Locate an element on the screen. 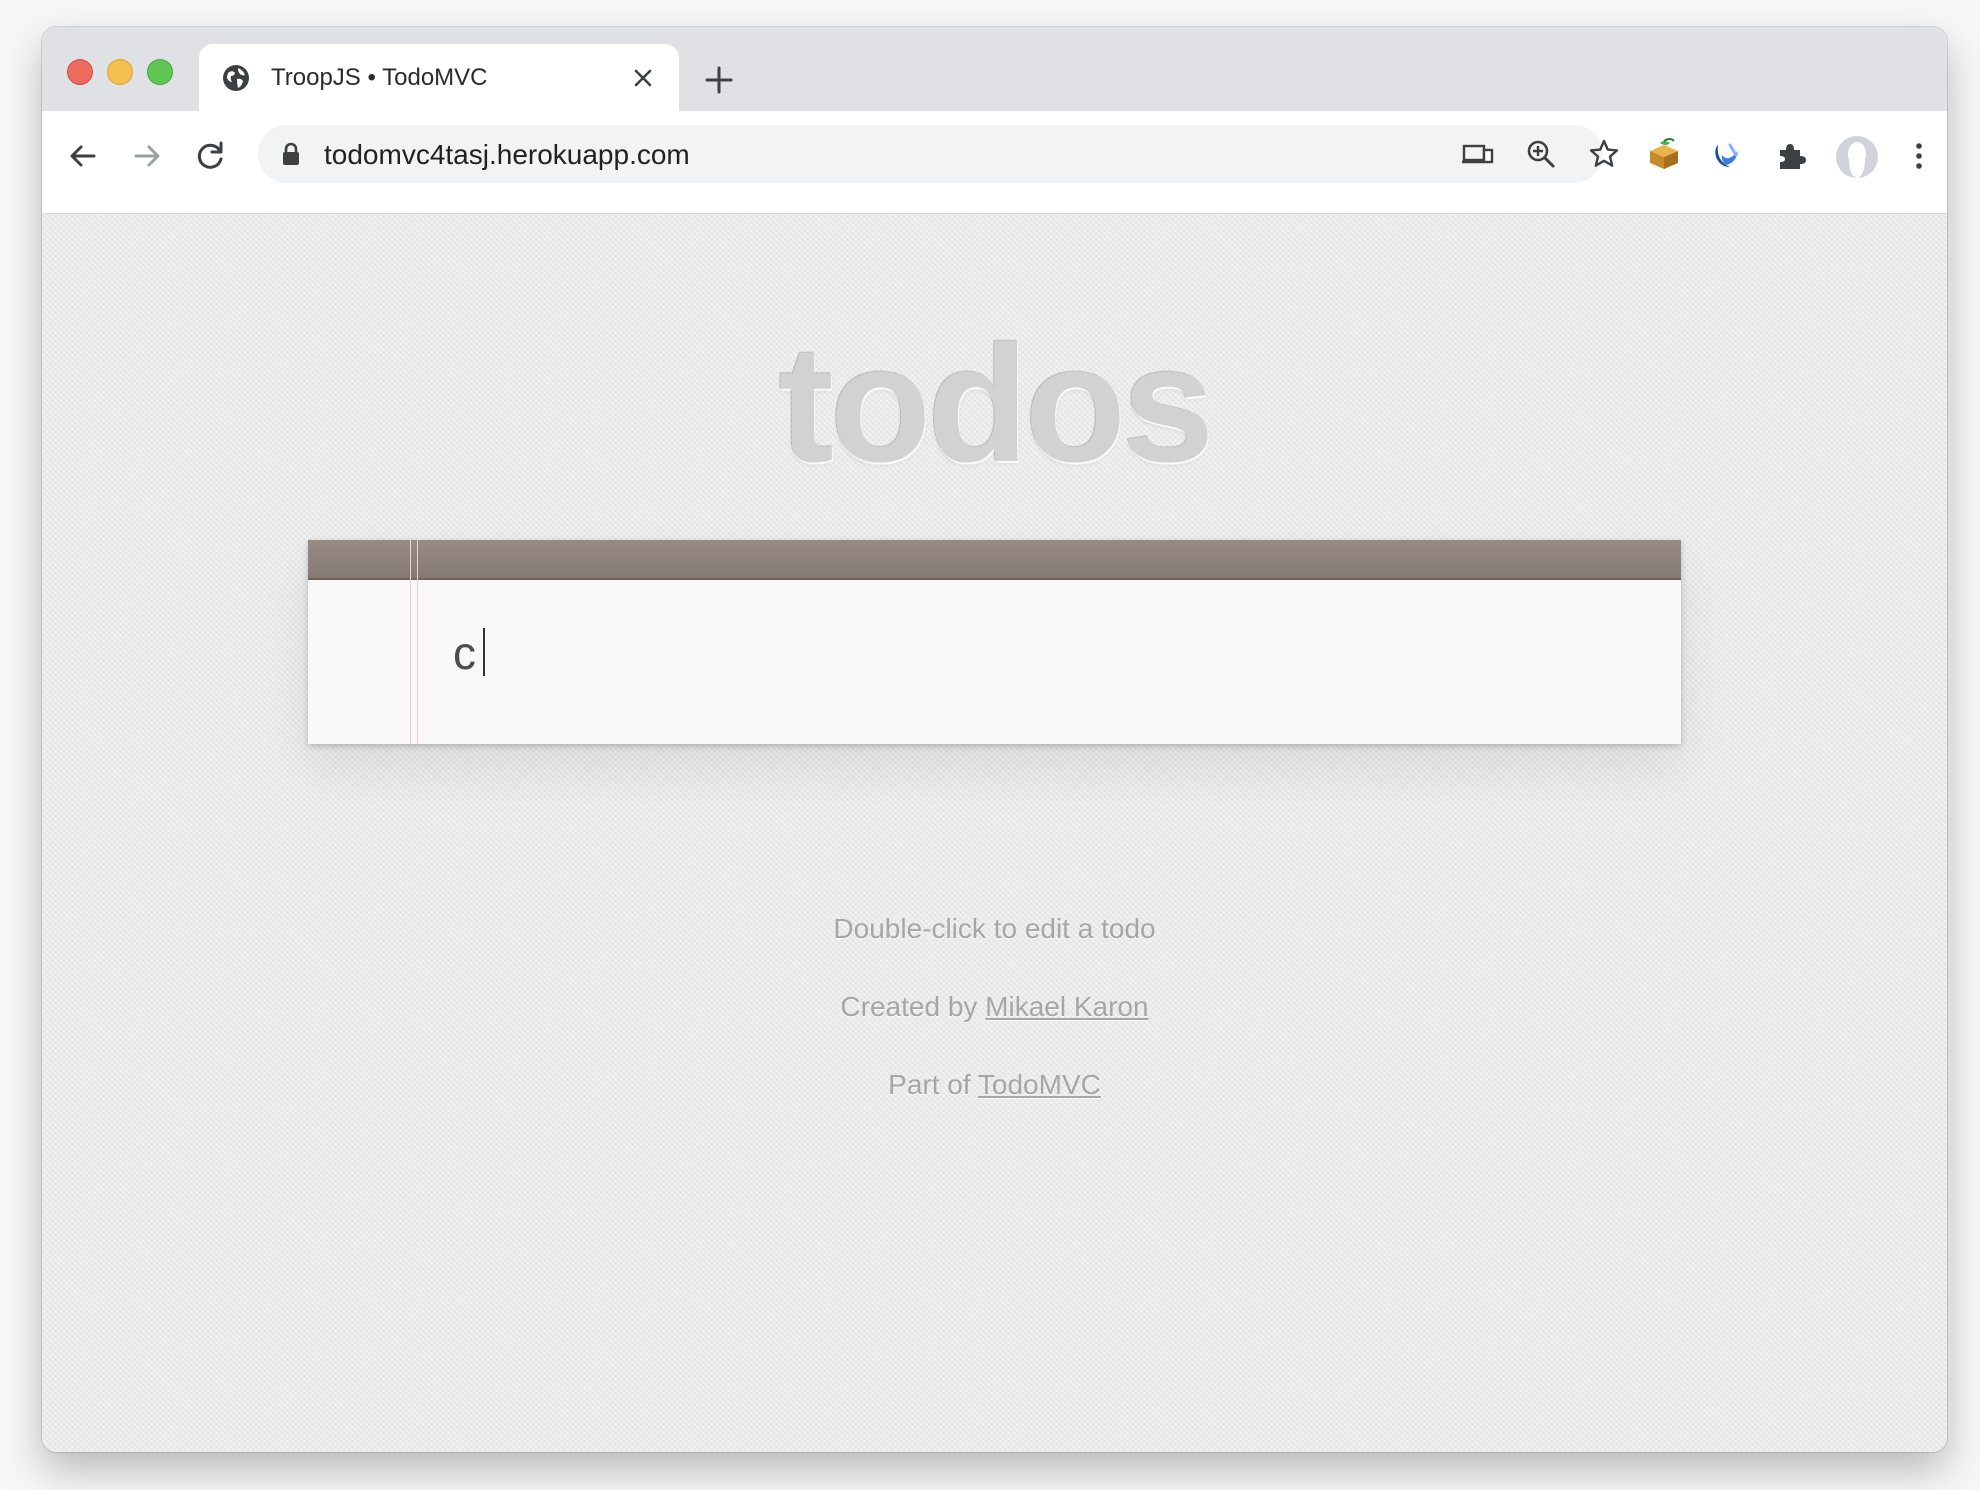 Image resolution: width=1980 pixels, height=1490 pixels. edit-hint: Double-click to edit a todo is located at coordinates (994, 929).